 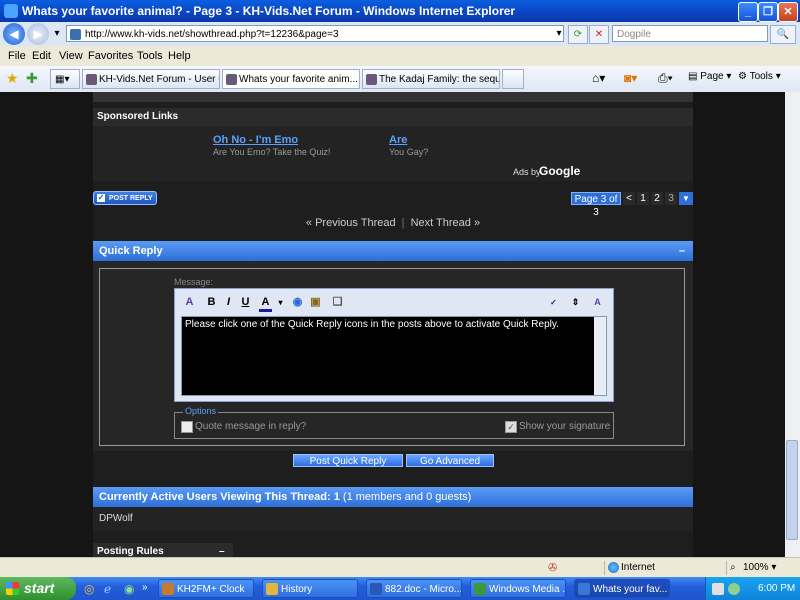 I want to click on italic-icon: I, so click(x=228, y=302).